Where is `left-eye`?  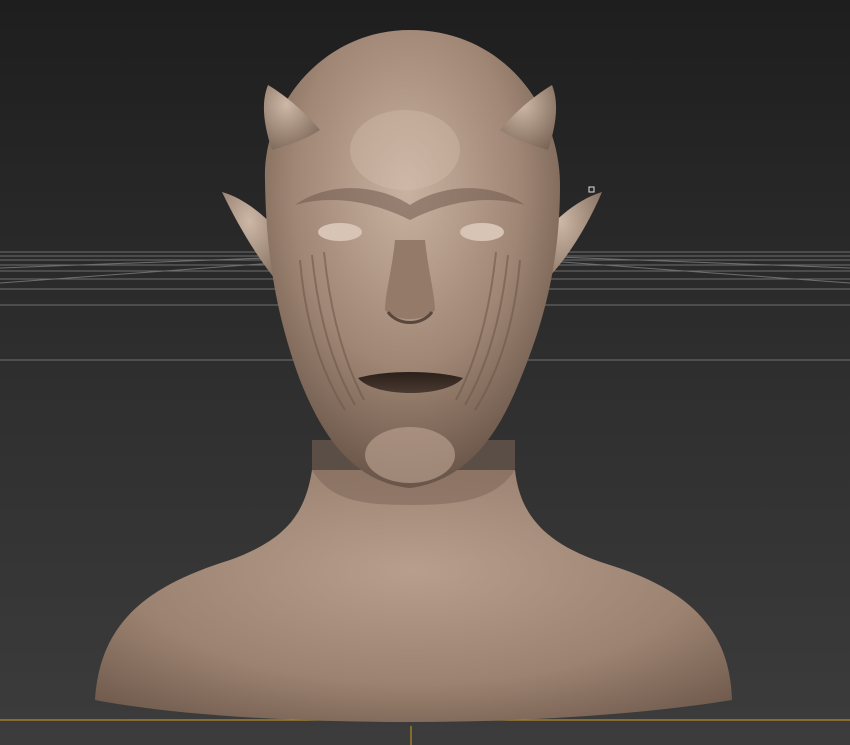
left-eye is located at coordinates (340, 232).